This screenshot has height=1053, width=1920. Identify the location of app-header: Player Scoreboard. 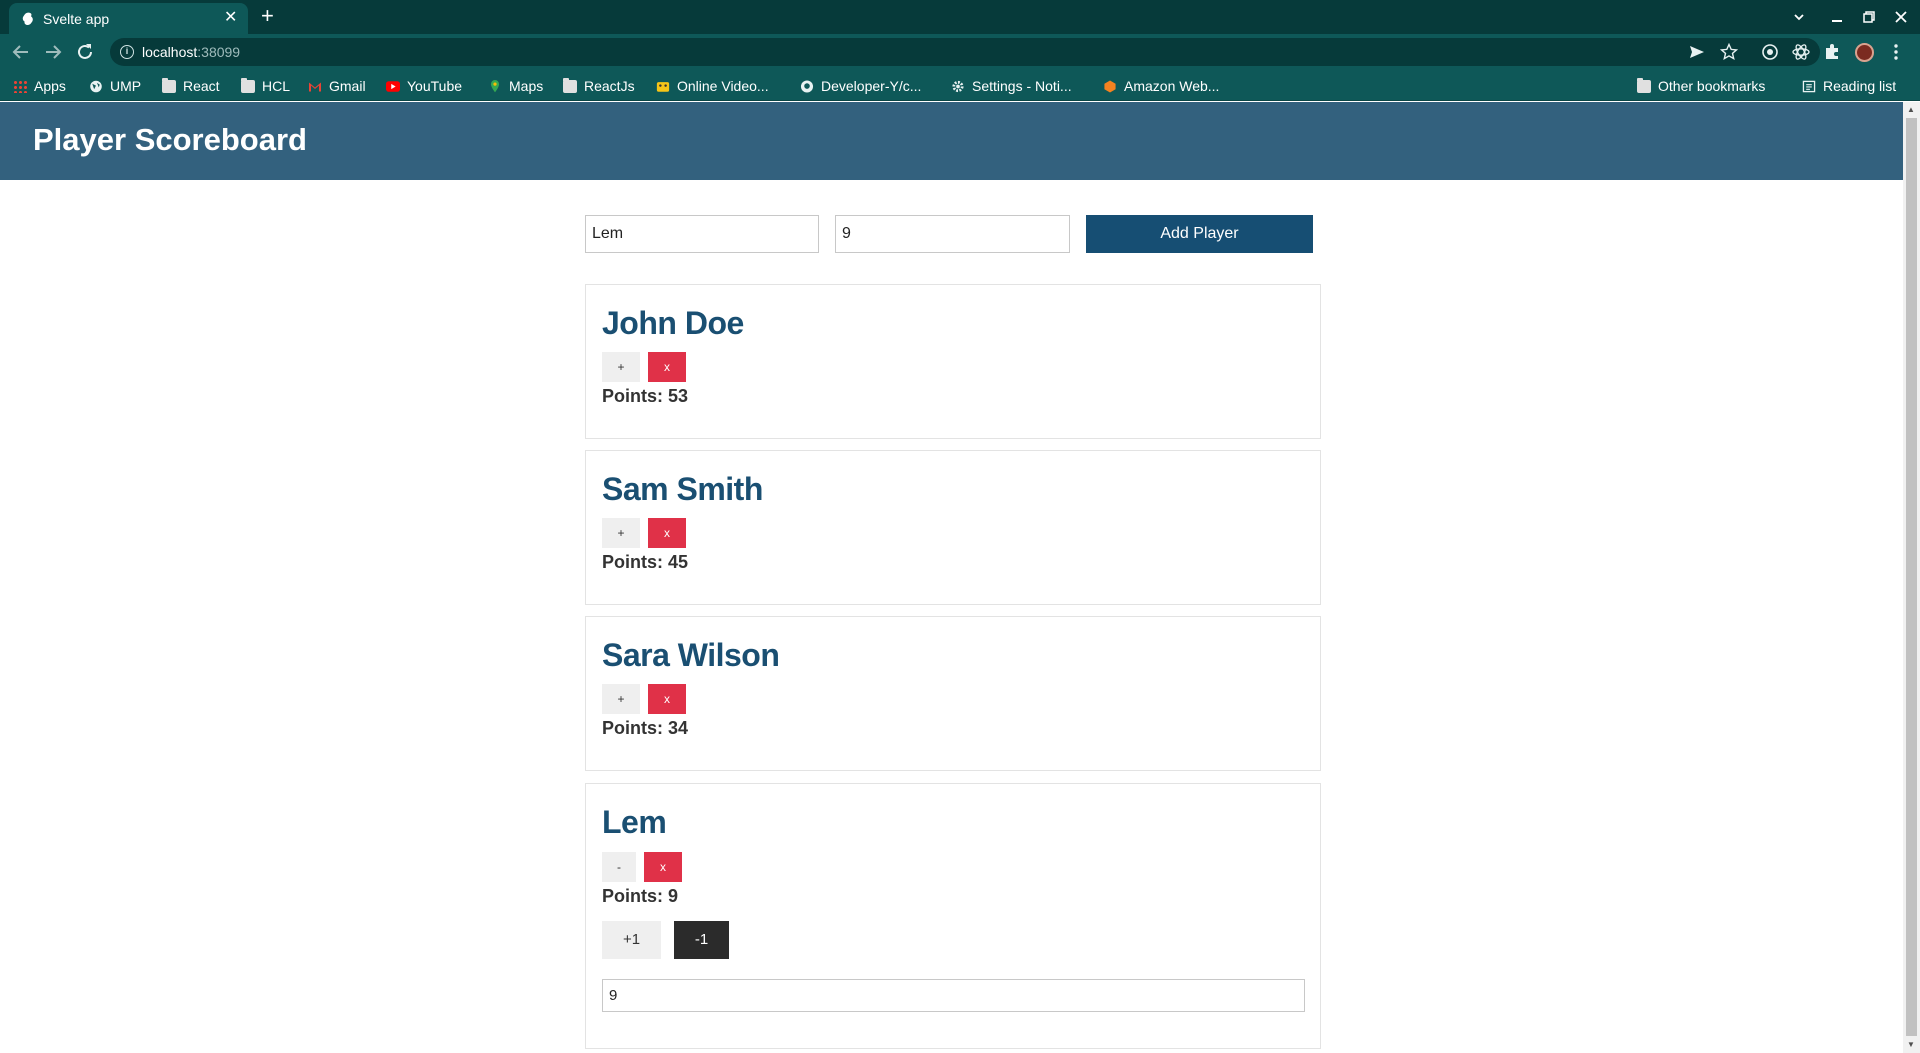
(951, 141).